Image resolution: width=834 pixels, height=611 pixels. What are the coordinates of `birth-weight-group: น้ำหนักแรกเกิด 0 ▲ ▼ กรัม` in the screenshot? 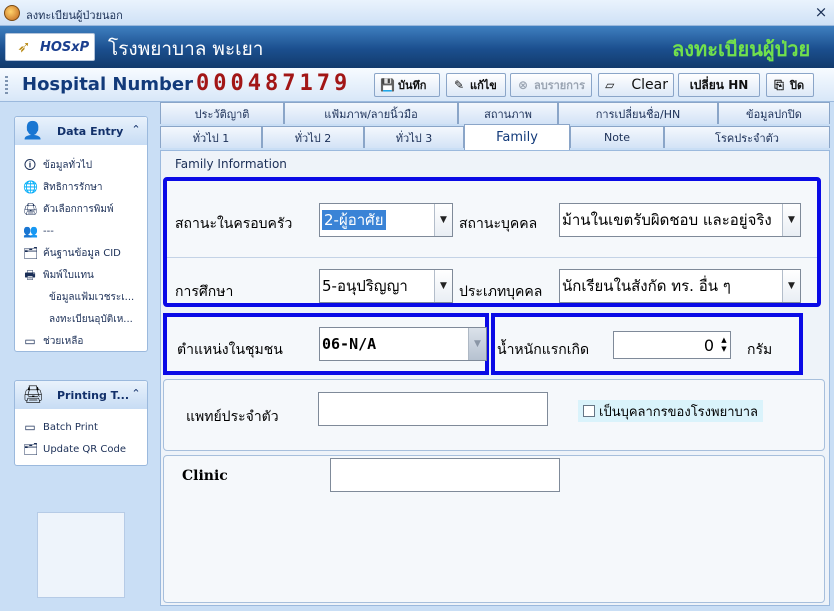 It's located at (647, 344).